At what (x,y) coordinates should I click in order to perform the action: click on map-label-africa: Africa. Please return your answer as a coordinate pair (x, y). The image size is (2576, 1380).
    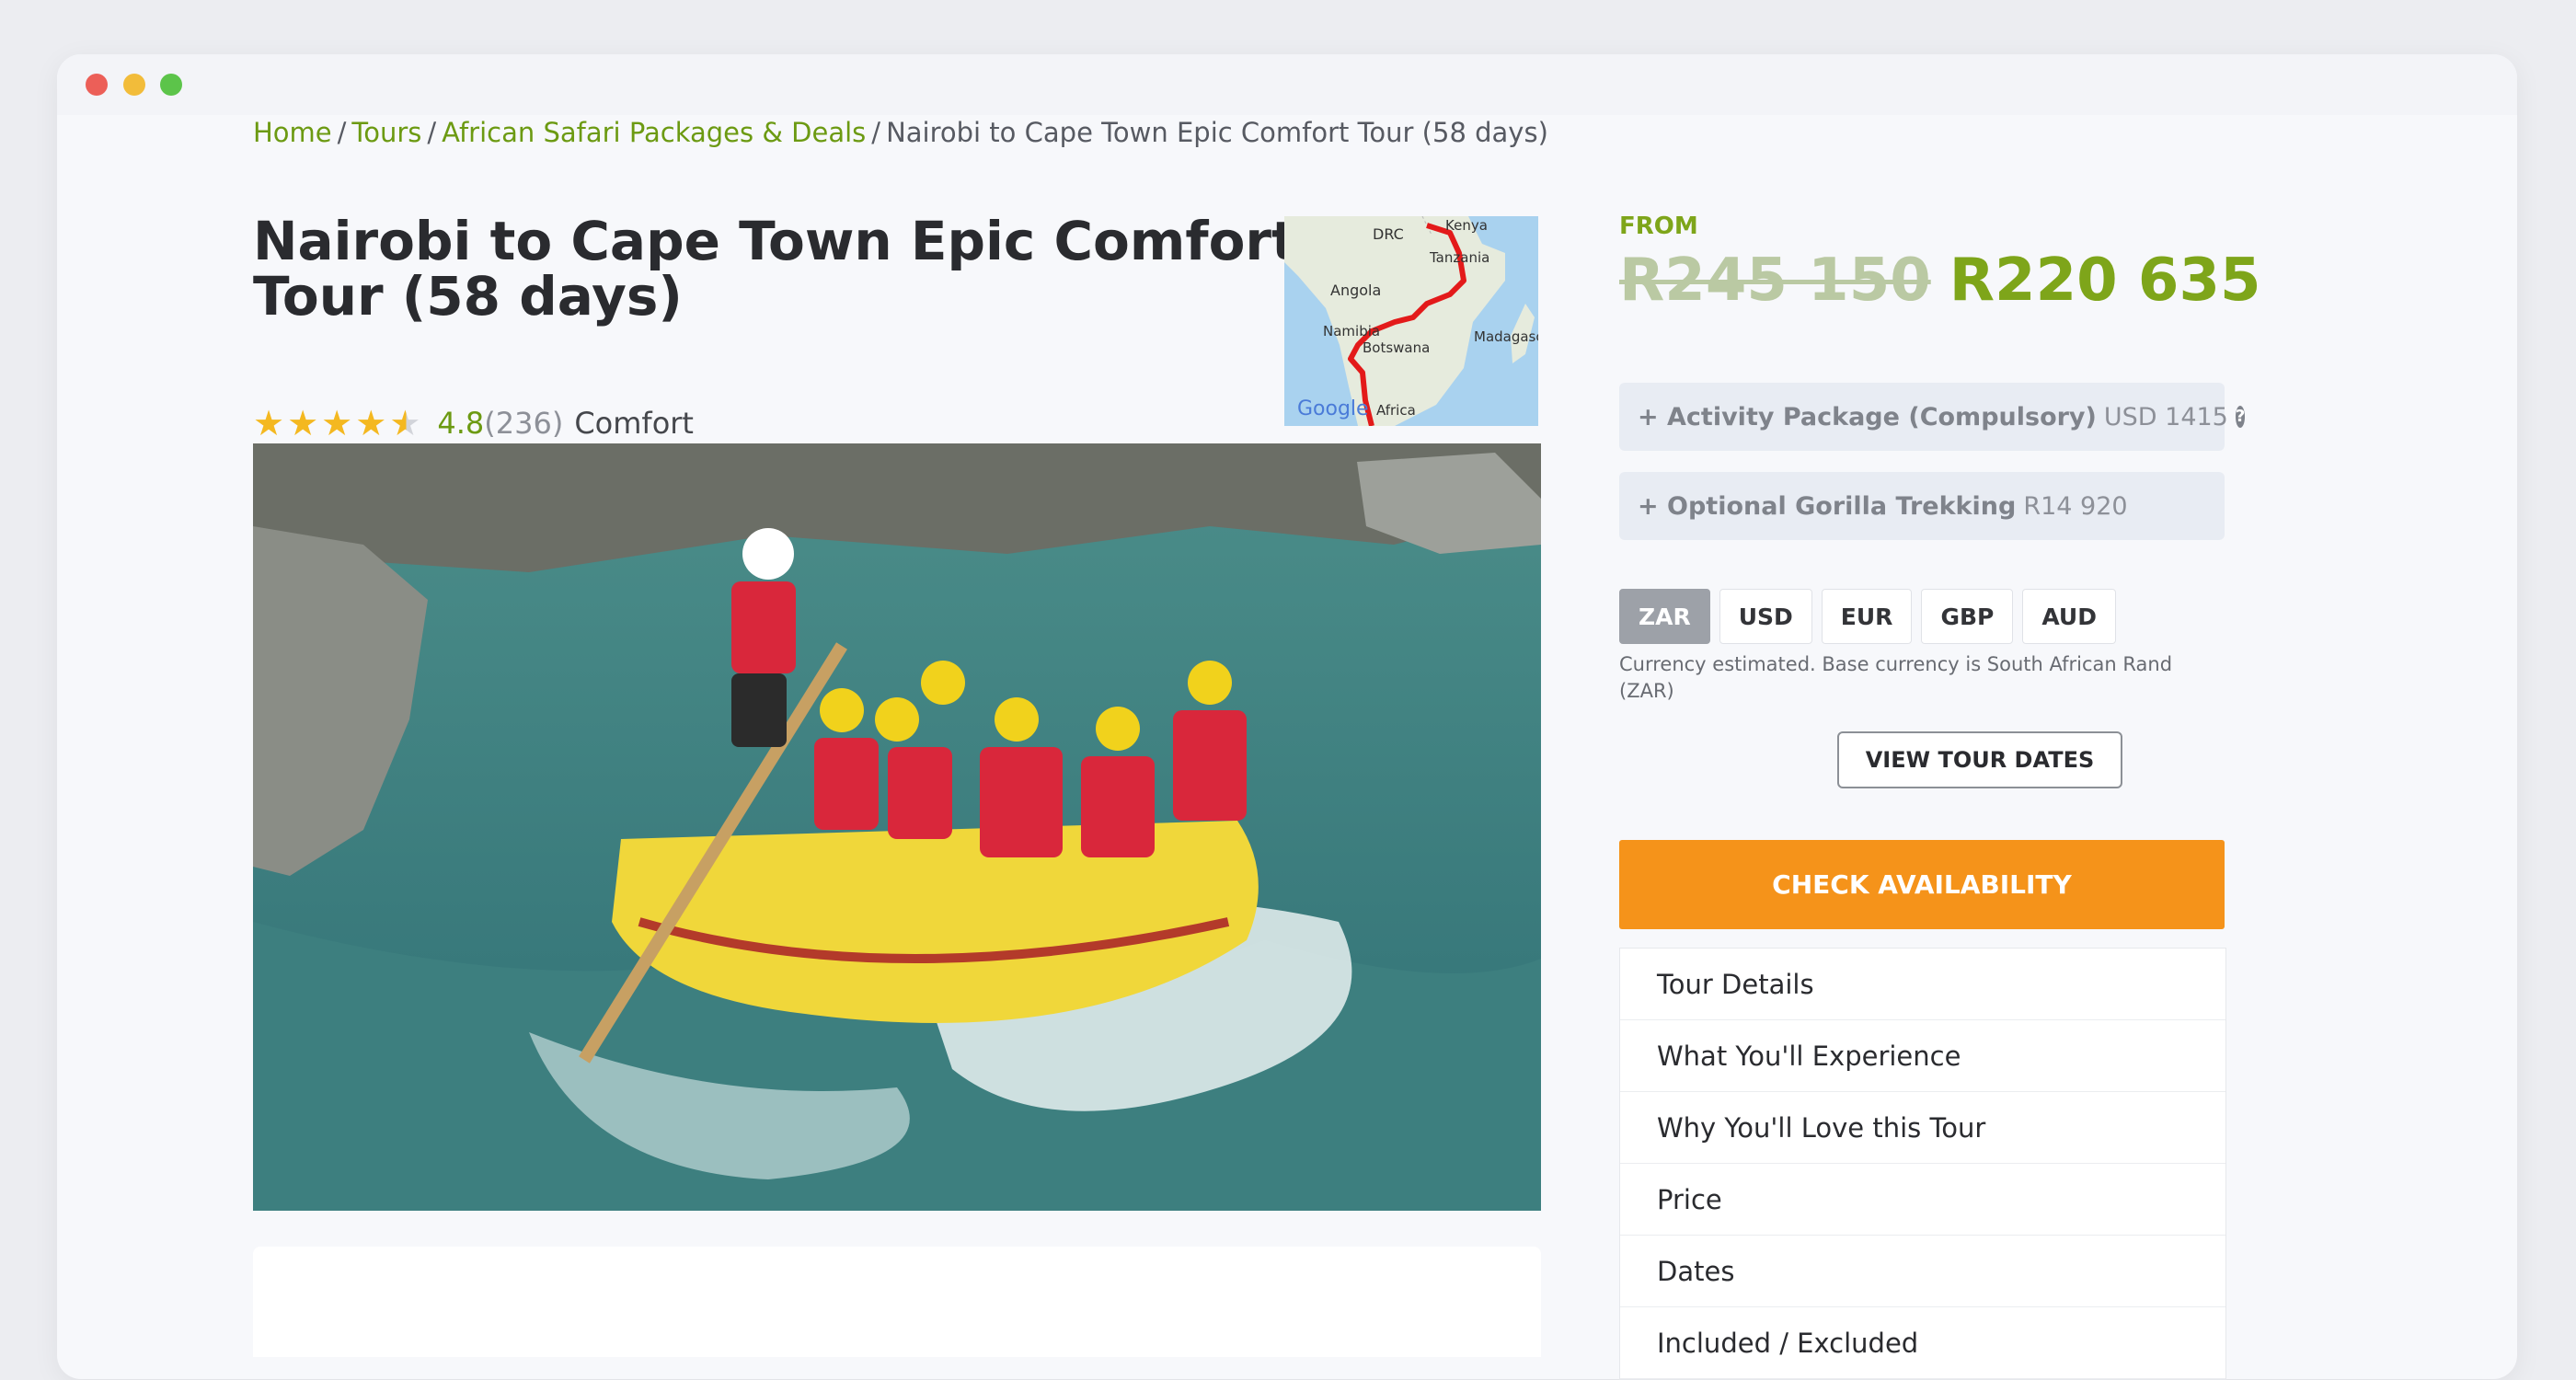
    Looking at the image, I should click on (1396, 410).